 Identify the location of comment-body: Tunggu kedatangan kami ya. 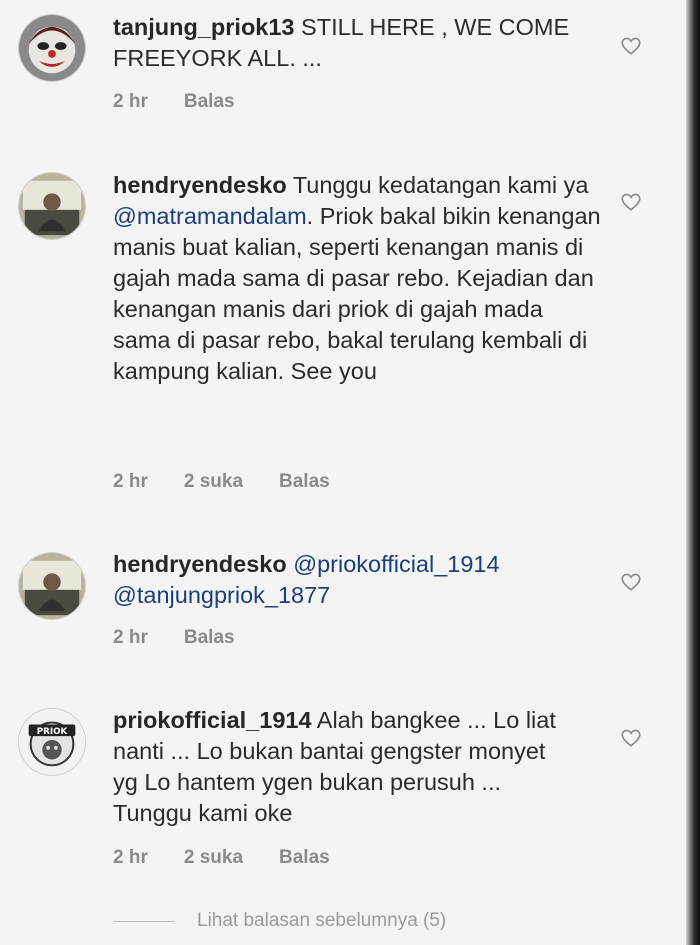
(440, 185).